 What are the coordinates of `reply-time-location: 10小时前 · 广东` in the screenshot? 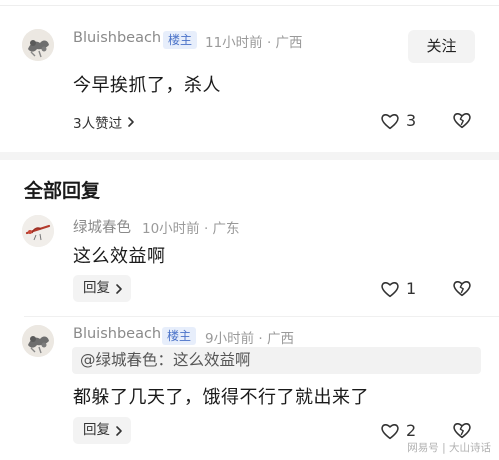 It's located at (191, 229).